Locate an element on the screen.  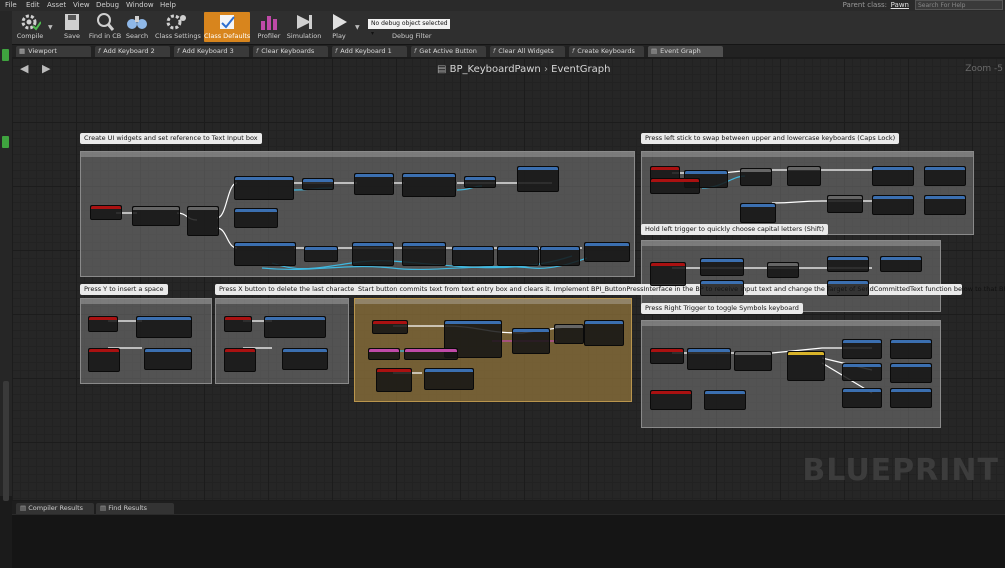
compile-button: Compile is located at coordinates (30, 27).